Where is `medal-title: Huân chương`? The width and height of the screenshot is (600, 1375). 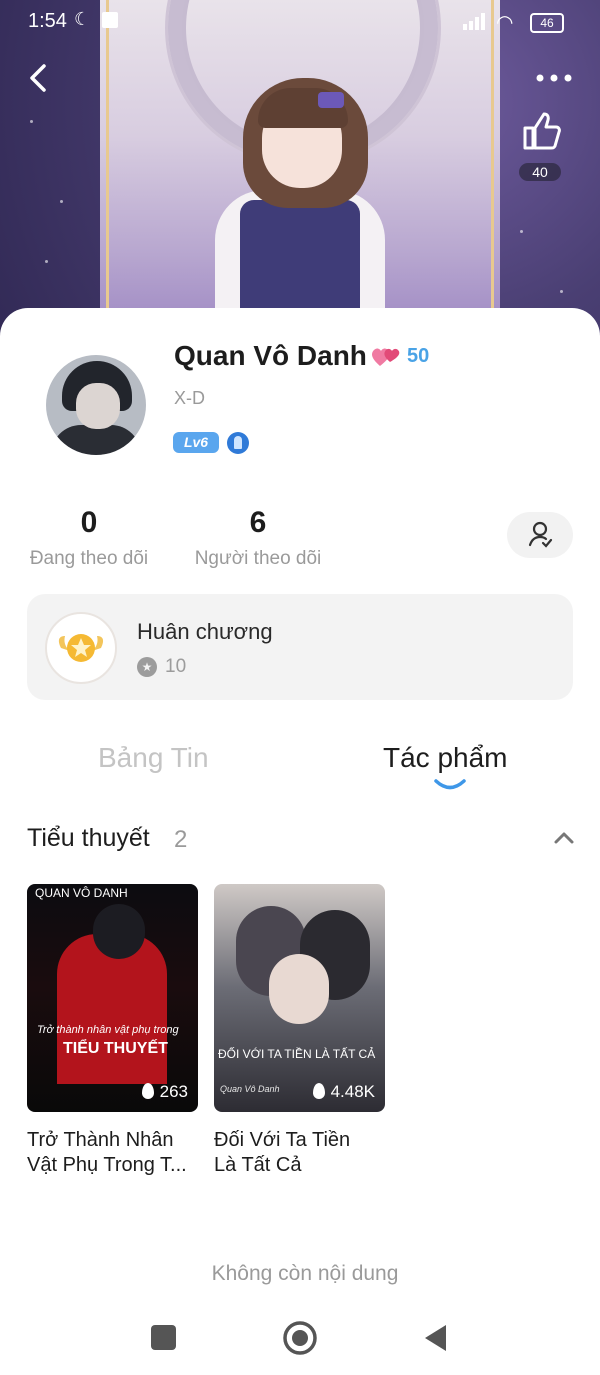 medal-title: Huân chương is located at coordinates (205, 631).